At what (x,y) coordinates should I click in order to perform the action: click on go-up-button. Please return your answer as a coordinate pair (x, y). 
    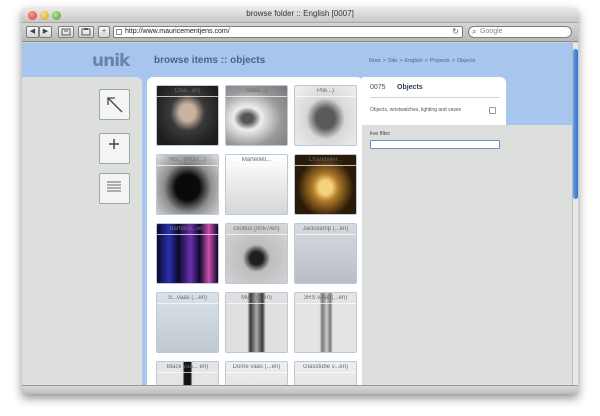
    Looking at the image, I should click on (114, 104).